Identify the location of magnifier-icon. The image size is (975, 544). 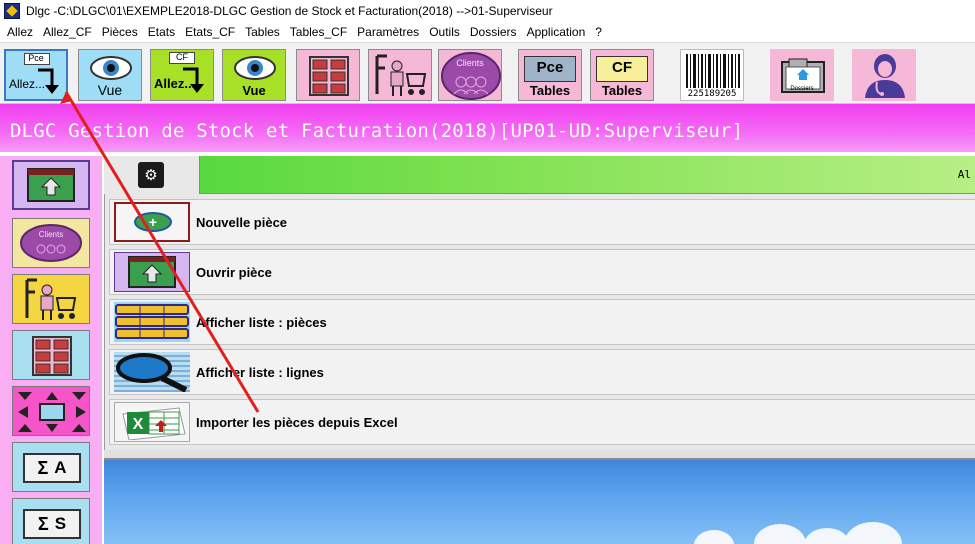
(152, 372).